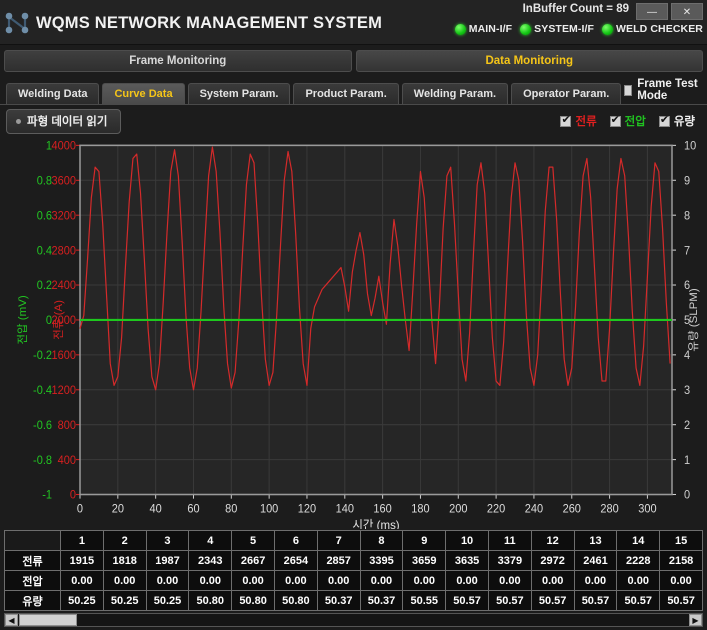 This screenshot has width=707, height=630. Describe the element at coordinates (424, 540) in the screenshot. I see `table-column-header: 9` at that location.